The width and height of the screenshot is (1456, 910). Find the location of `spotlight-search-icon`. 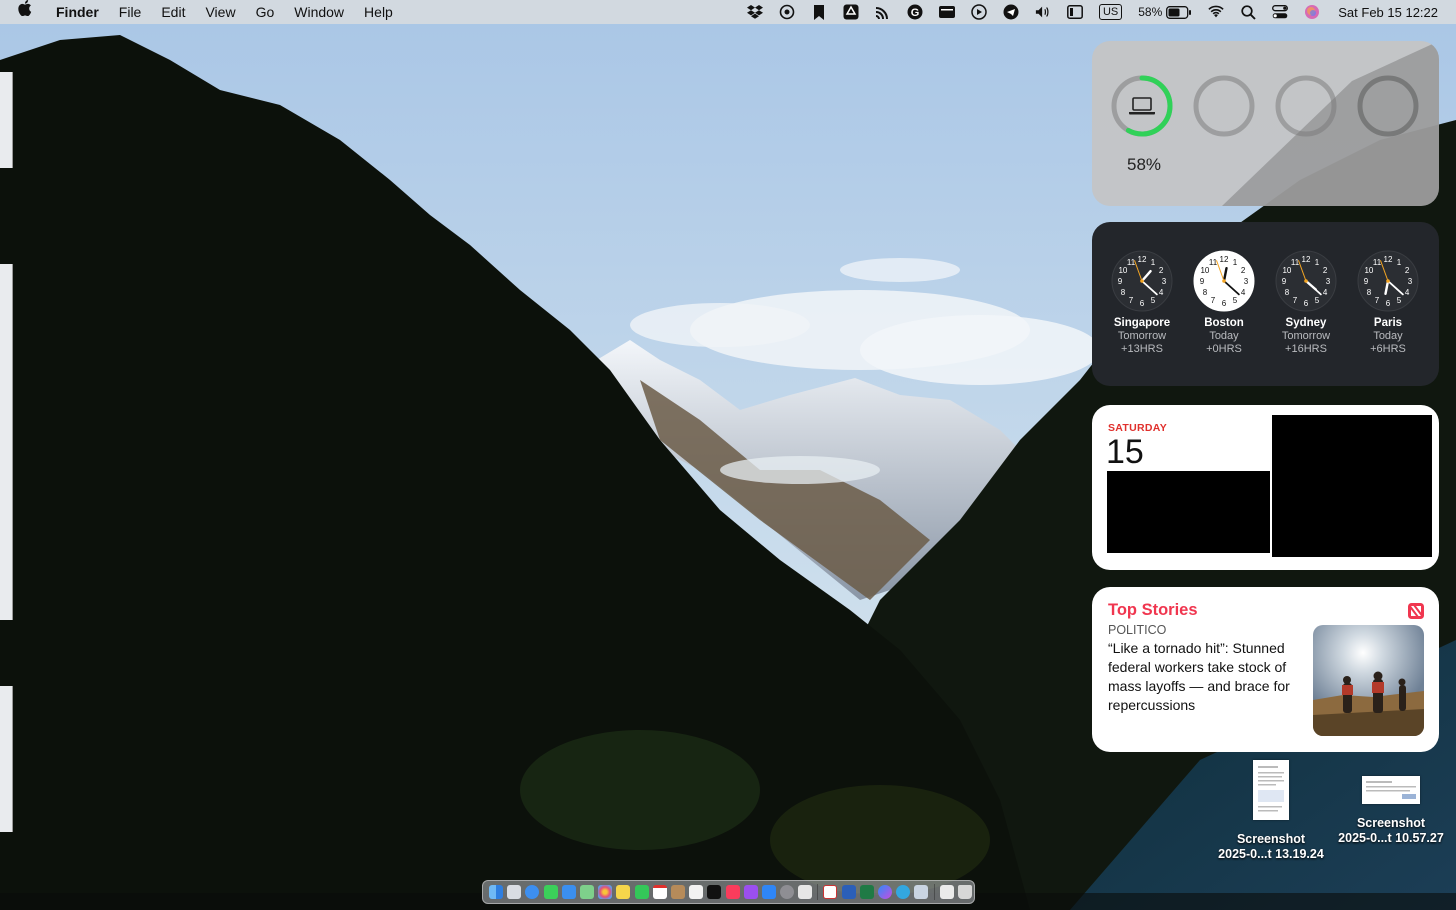

spotlight-search-icon is located at coordinates (1248, 12).